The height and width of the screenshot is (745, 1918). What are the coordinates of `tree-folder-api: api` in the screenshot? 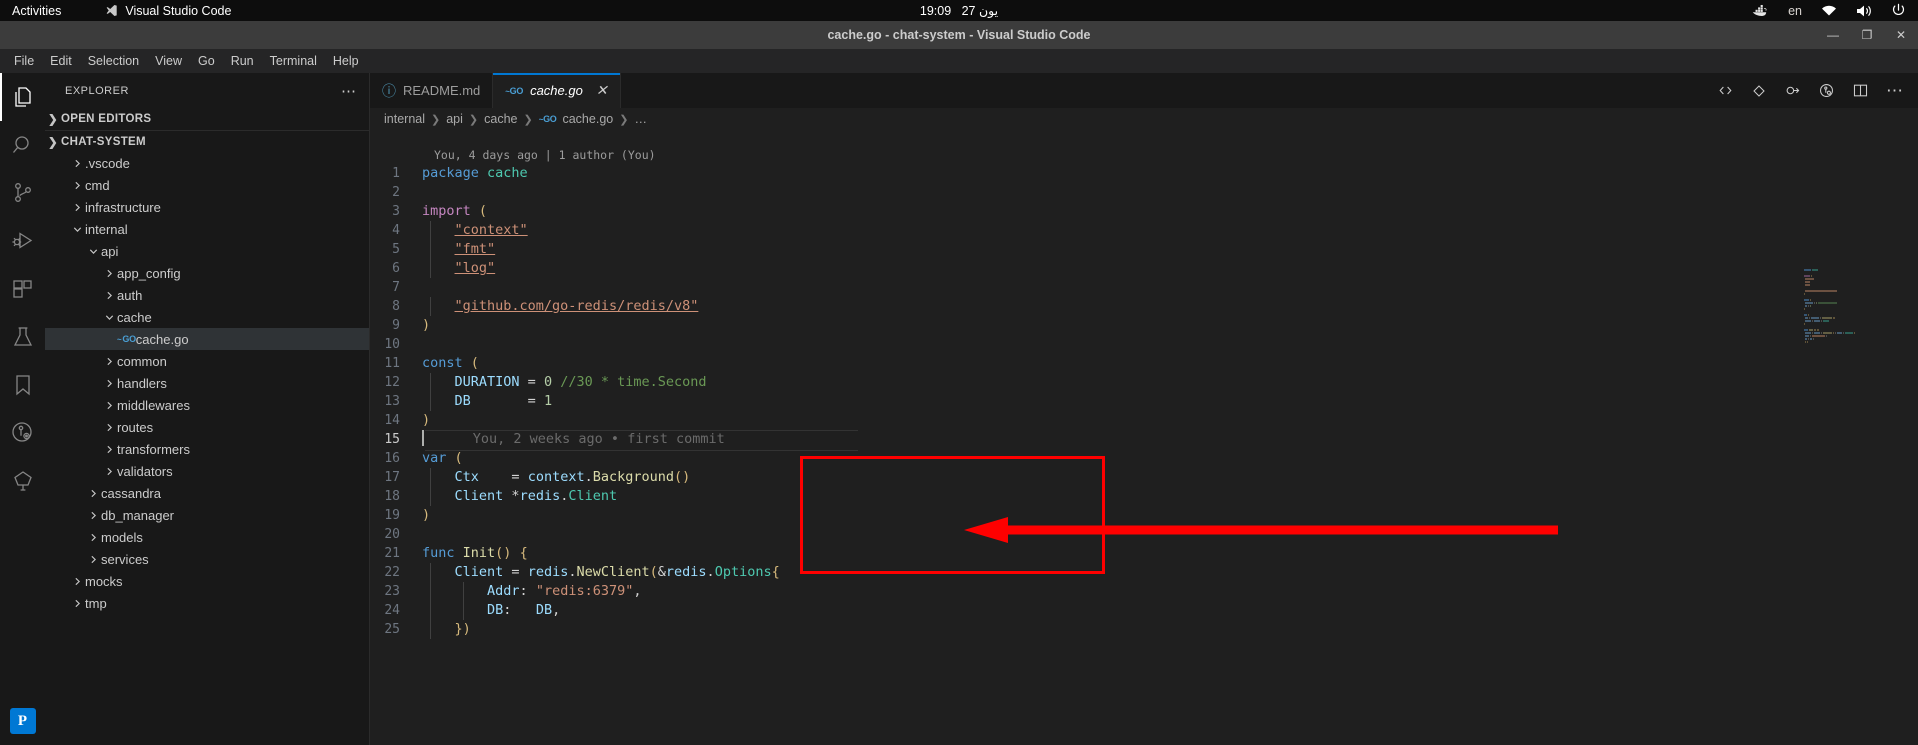 It's located at (207, 251).